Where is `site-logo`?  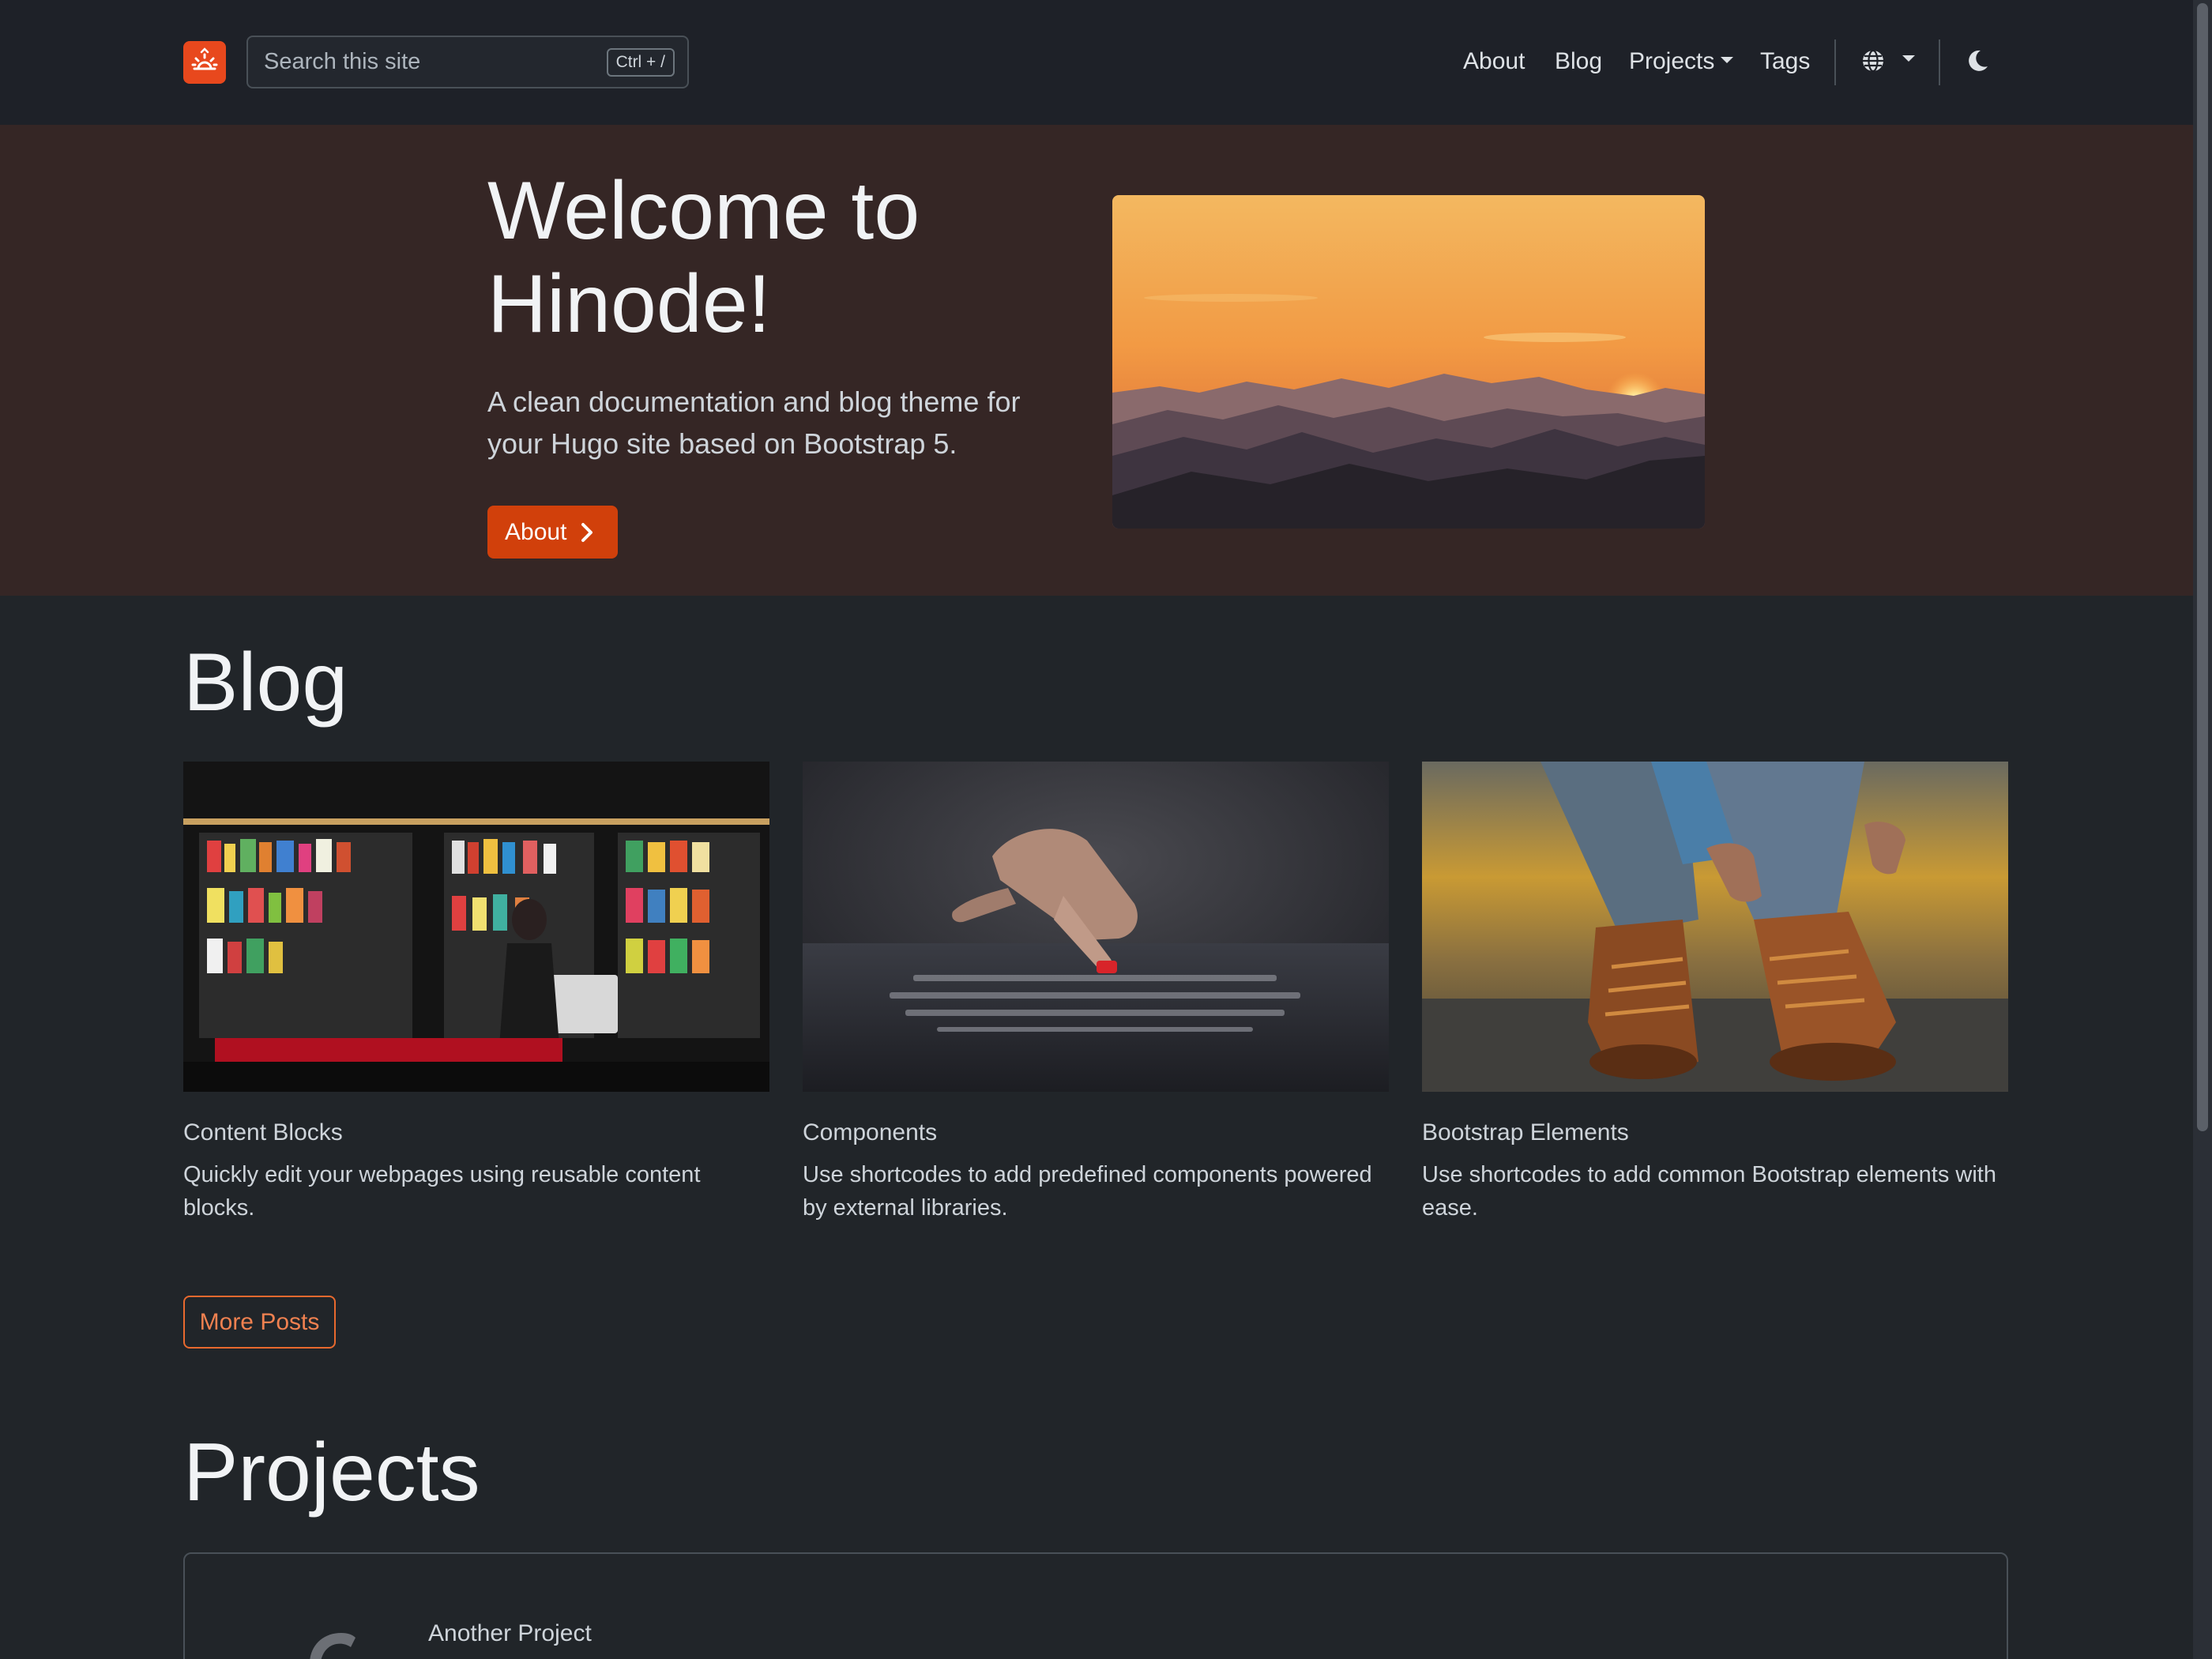
site-logo is located at coordinates (205, 63).